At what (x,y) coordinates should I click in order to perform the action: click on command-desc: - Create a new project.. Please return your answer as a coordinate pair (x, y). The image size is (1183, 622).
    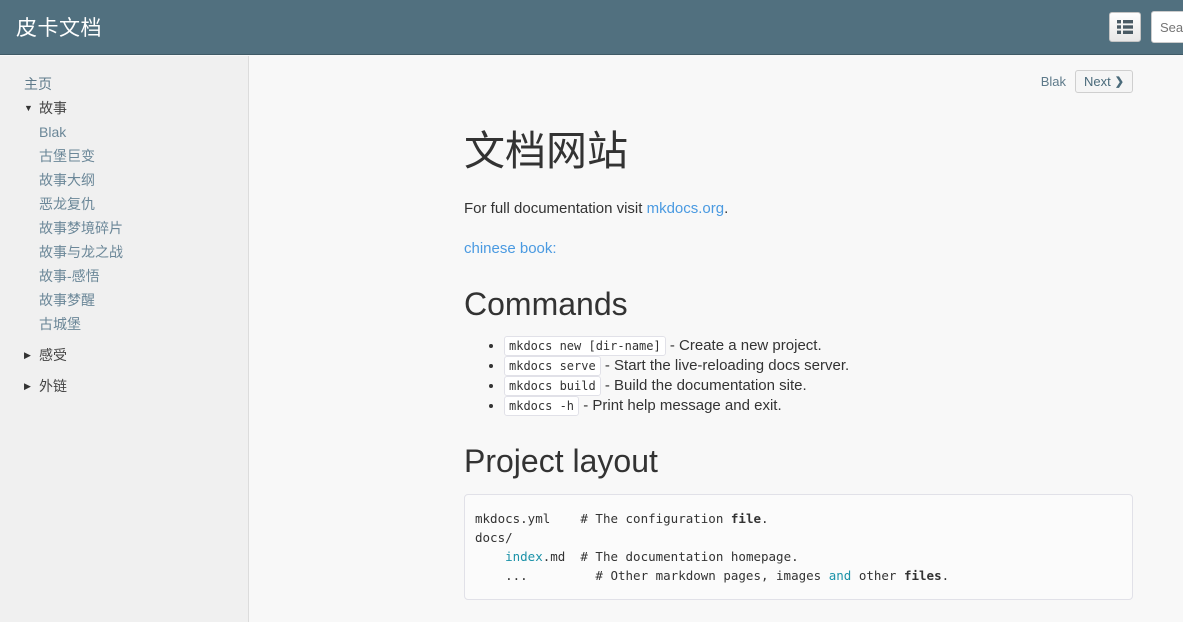
    Looking at the image, I should click on (743, 345).